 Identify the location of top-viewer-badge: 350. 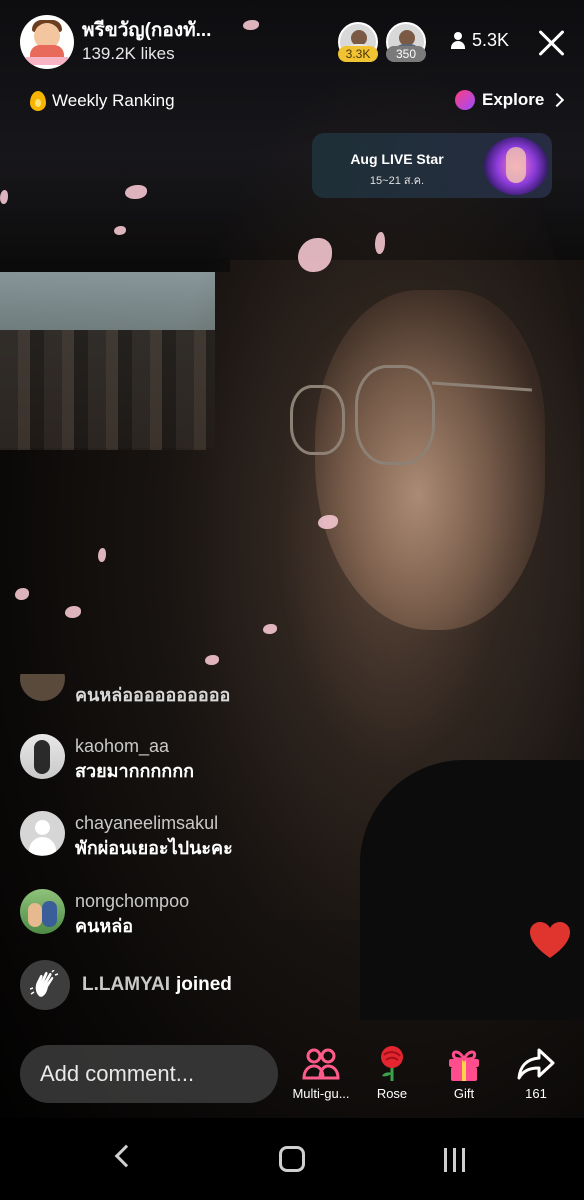
(406, 54).